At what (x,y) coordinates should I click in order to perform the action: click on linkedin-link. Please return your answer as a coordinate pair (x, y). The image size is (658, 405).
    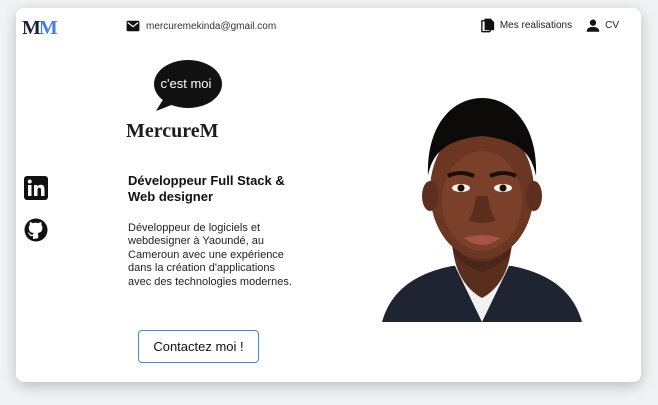
    Looking at the image, I should click on (36, 188).